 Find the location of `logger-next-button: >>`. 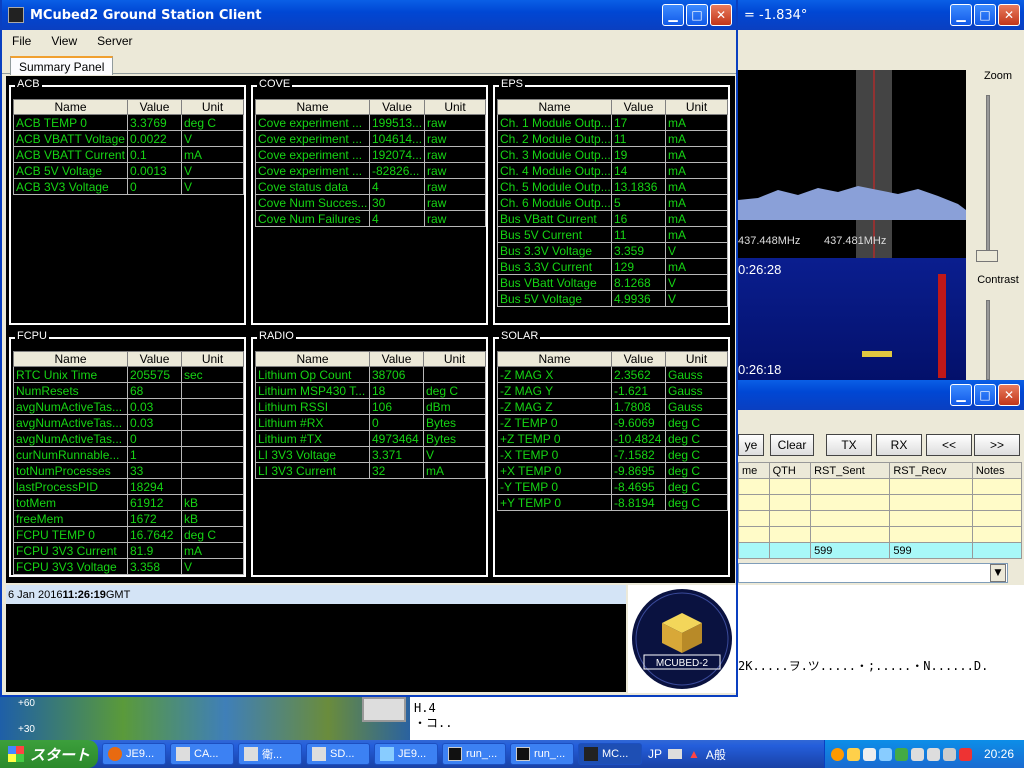

logger-next-button: >> is located at coordinates (997, 445).